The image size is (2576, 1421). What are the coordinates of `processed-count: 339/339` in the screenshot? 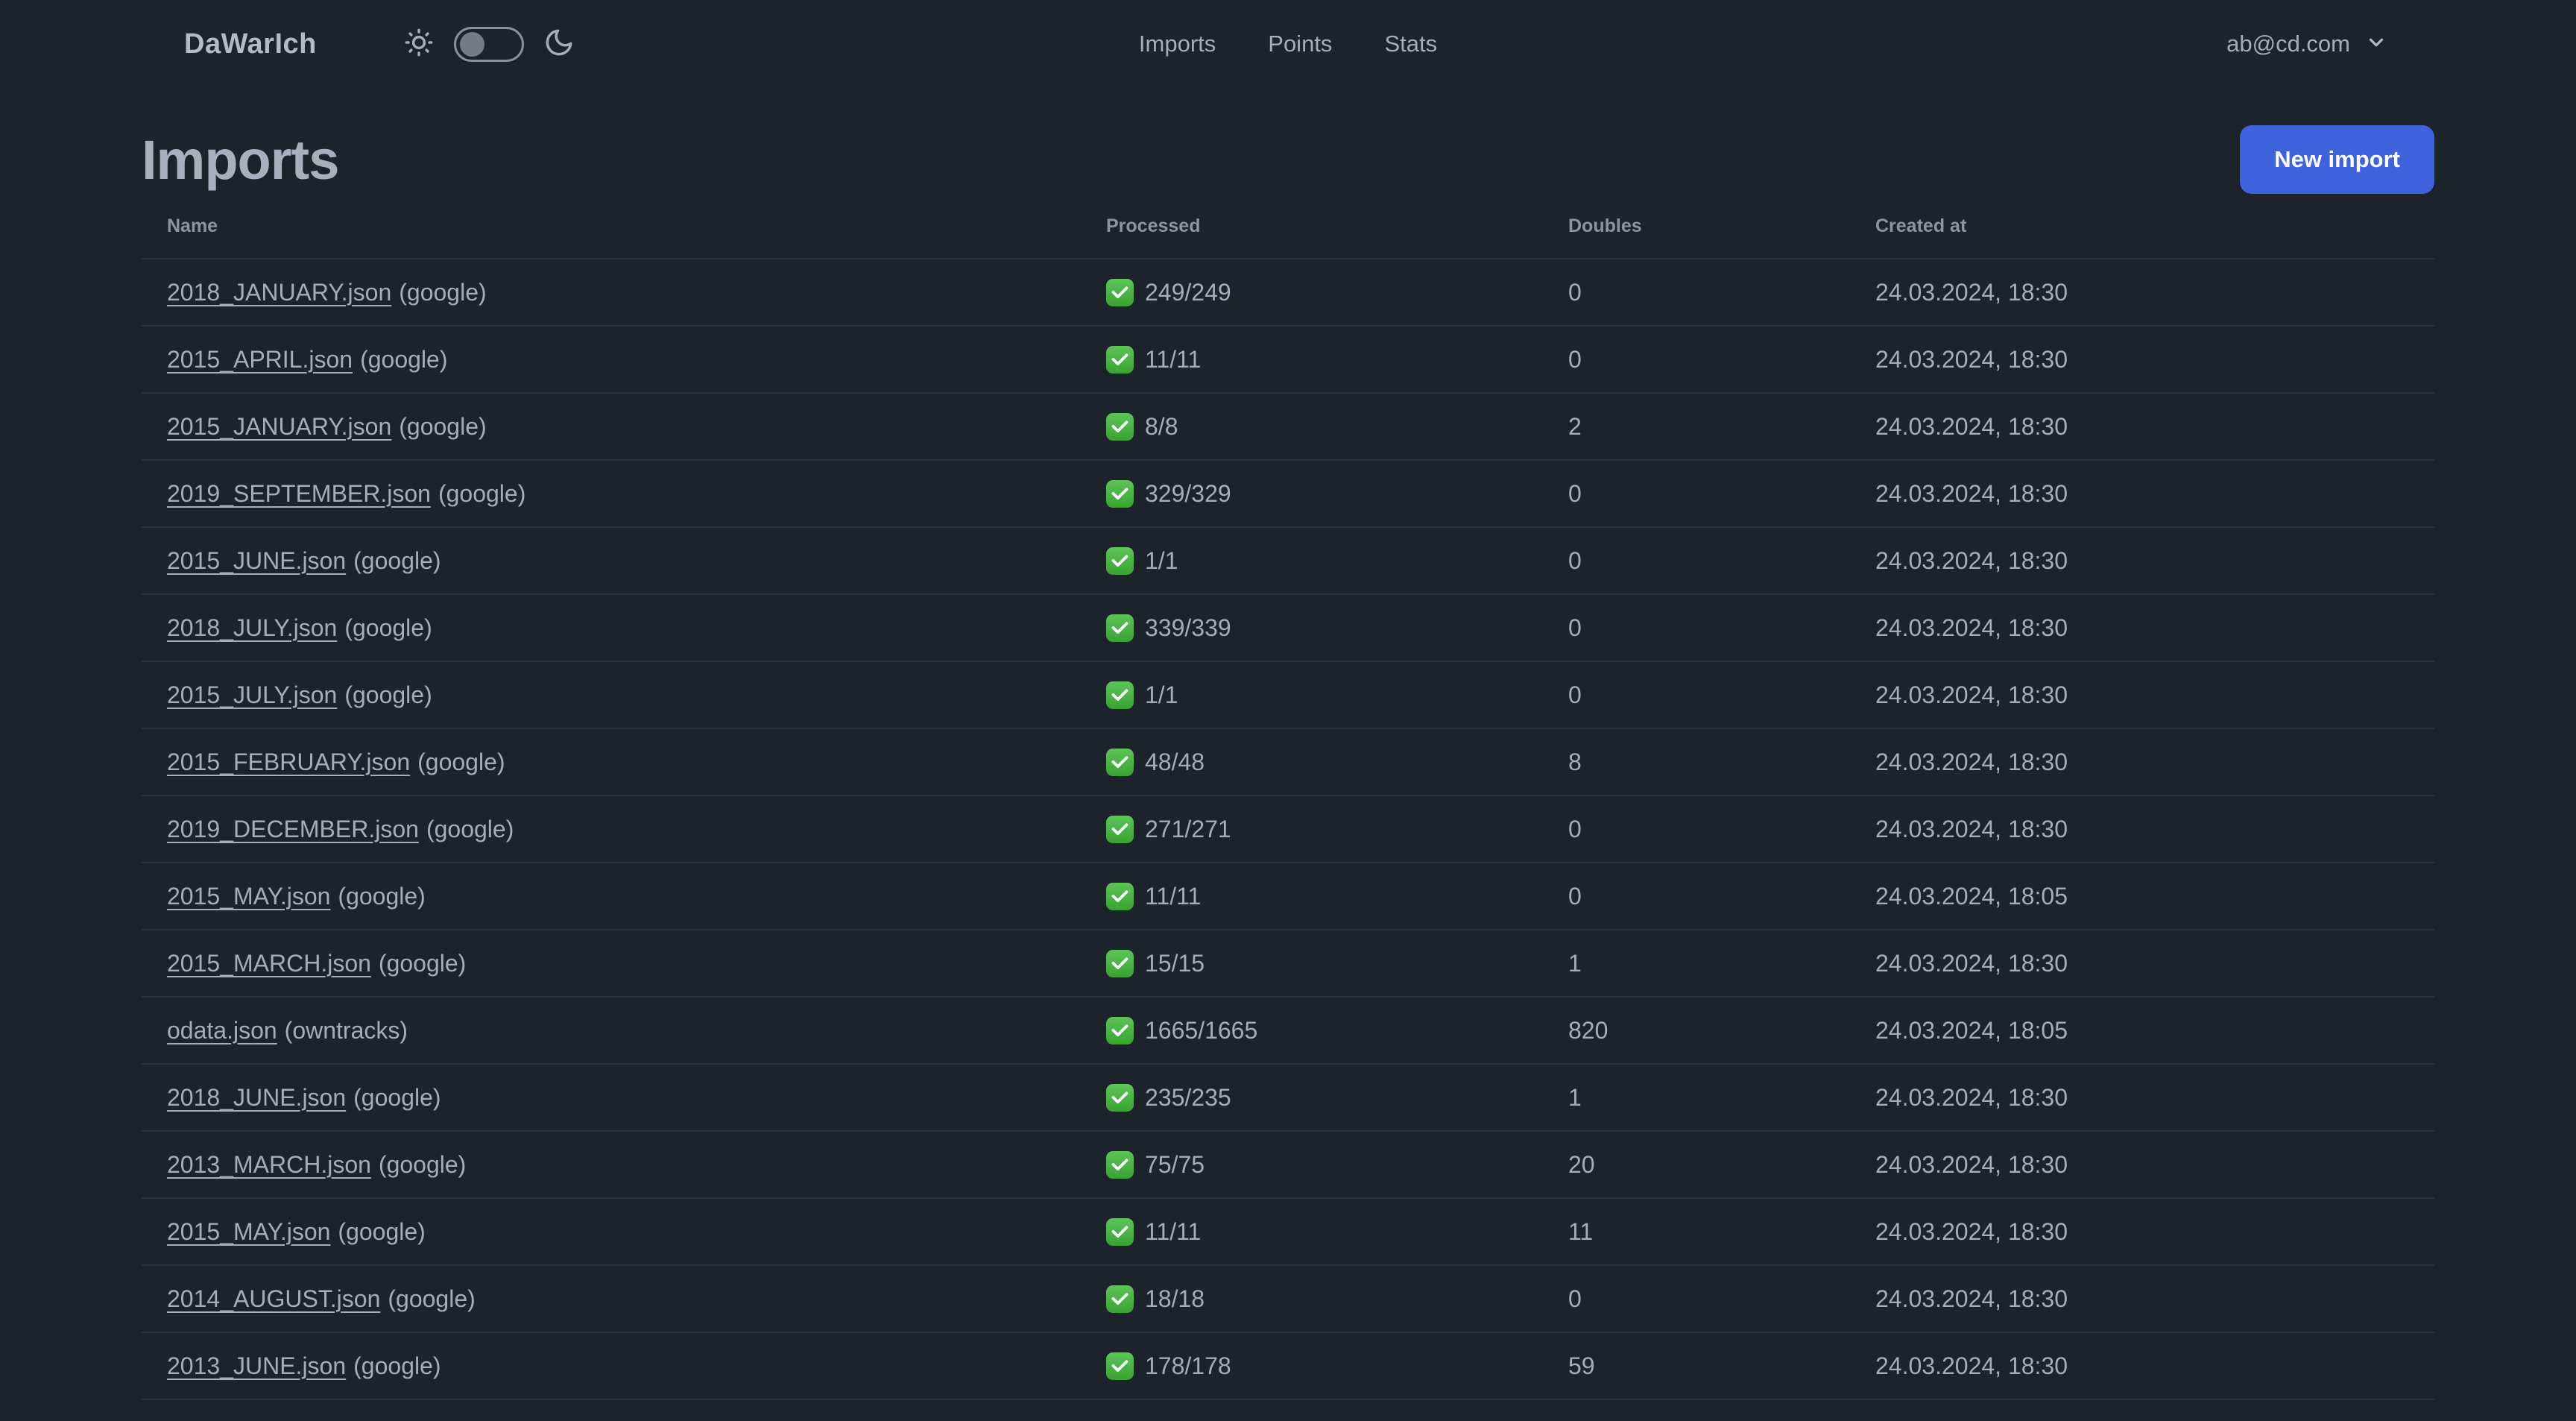 It's located at (1188, 627).